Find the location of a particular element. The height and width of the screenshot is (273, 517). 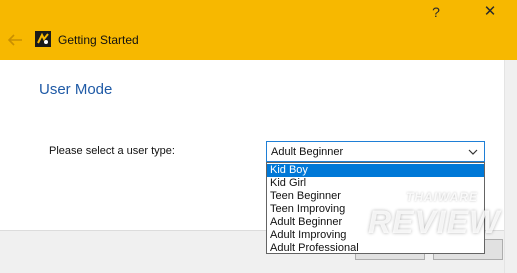

close-button: ✕ is located at coordinates (490, 12).